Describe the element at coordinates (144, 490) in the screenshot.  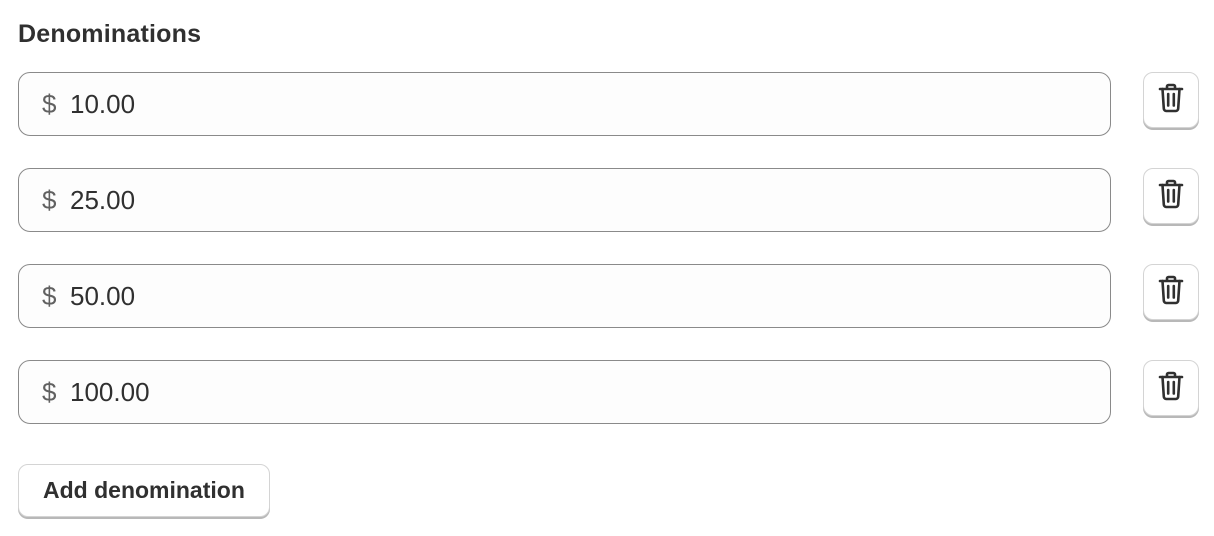
I see `add-denomination-button: Add denomination` at that location.